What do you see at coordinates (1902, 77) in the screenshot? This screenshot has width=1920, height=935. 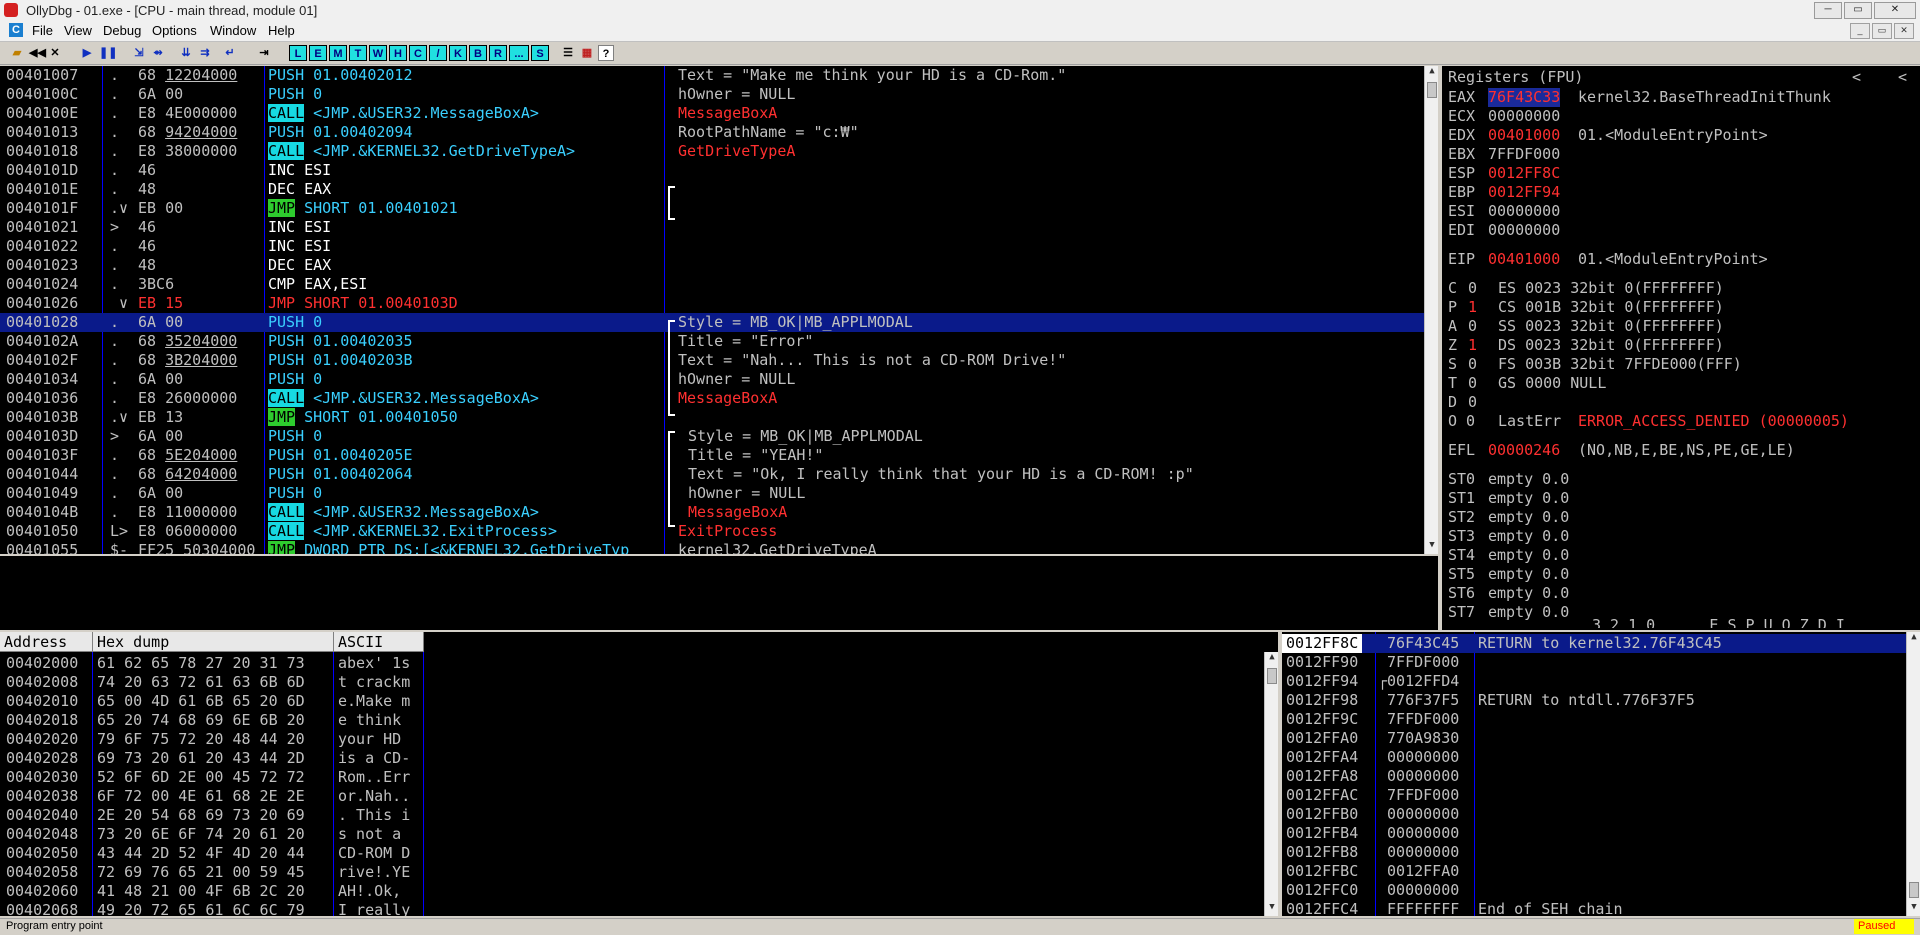 I see `registers-nav-right: <` at bounding box center [1902, 77].